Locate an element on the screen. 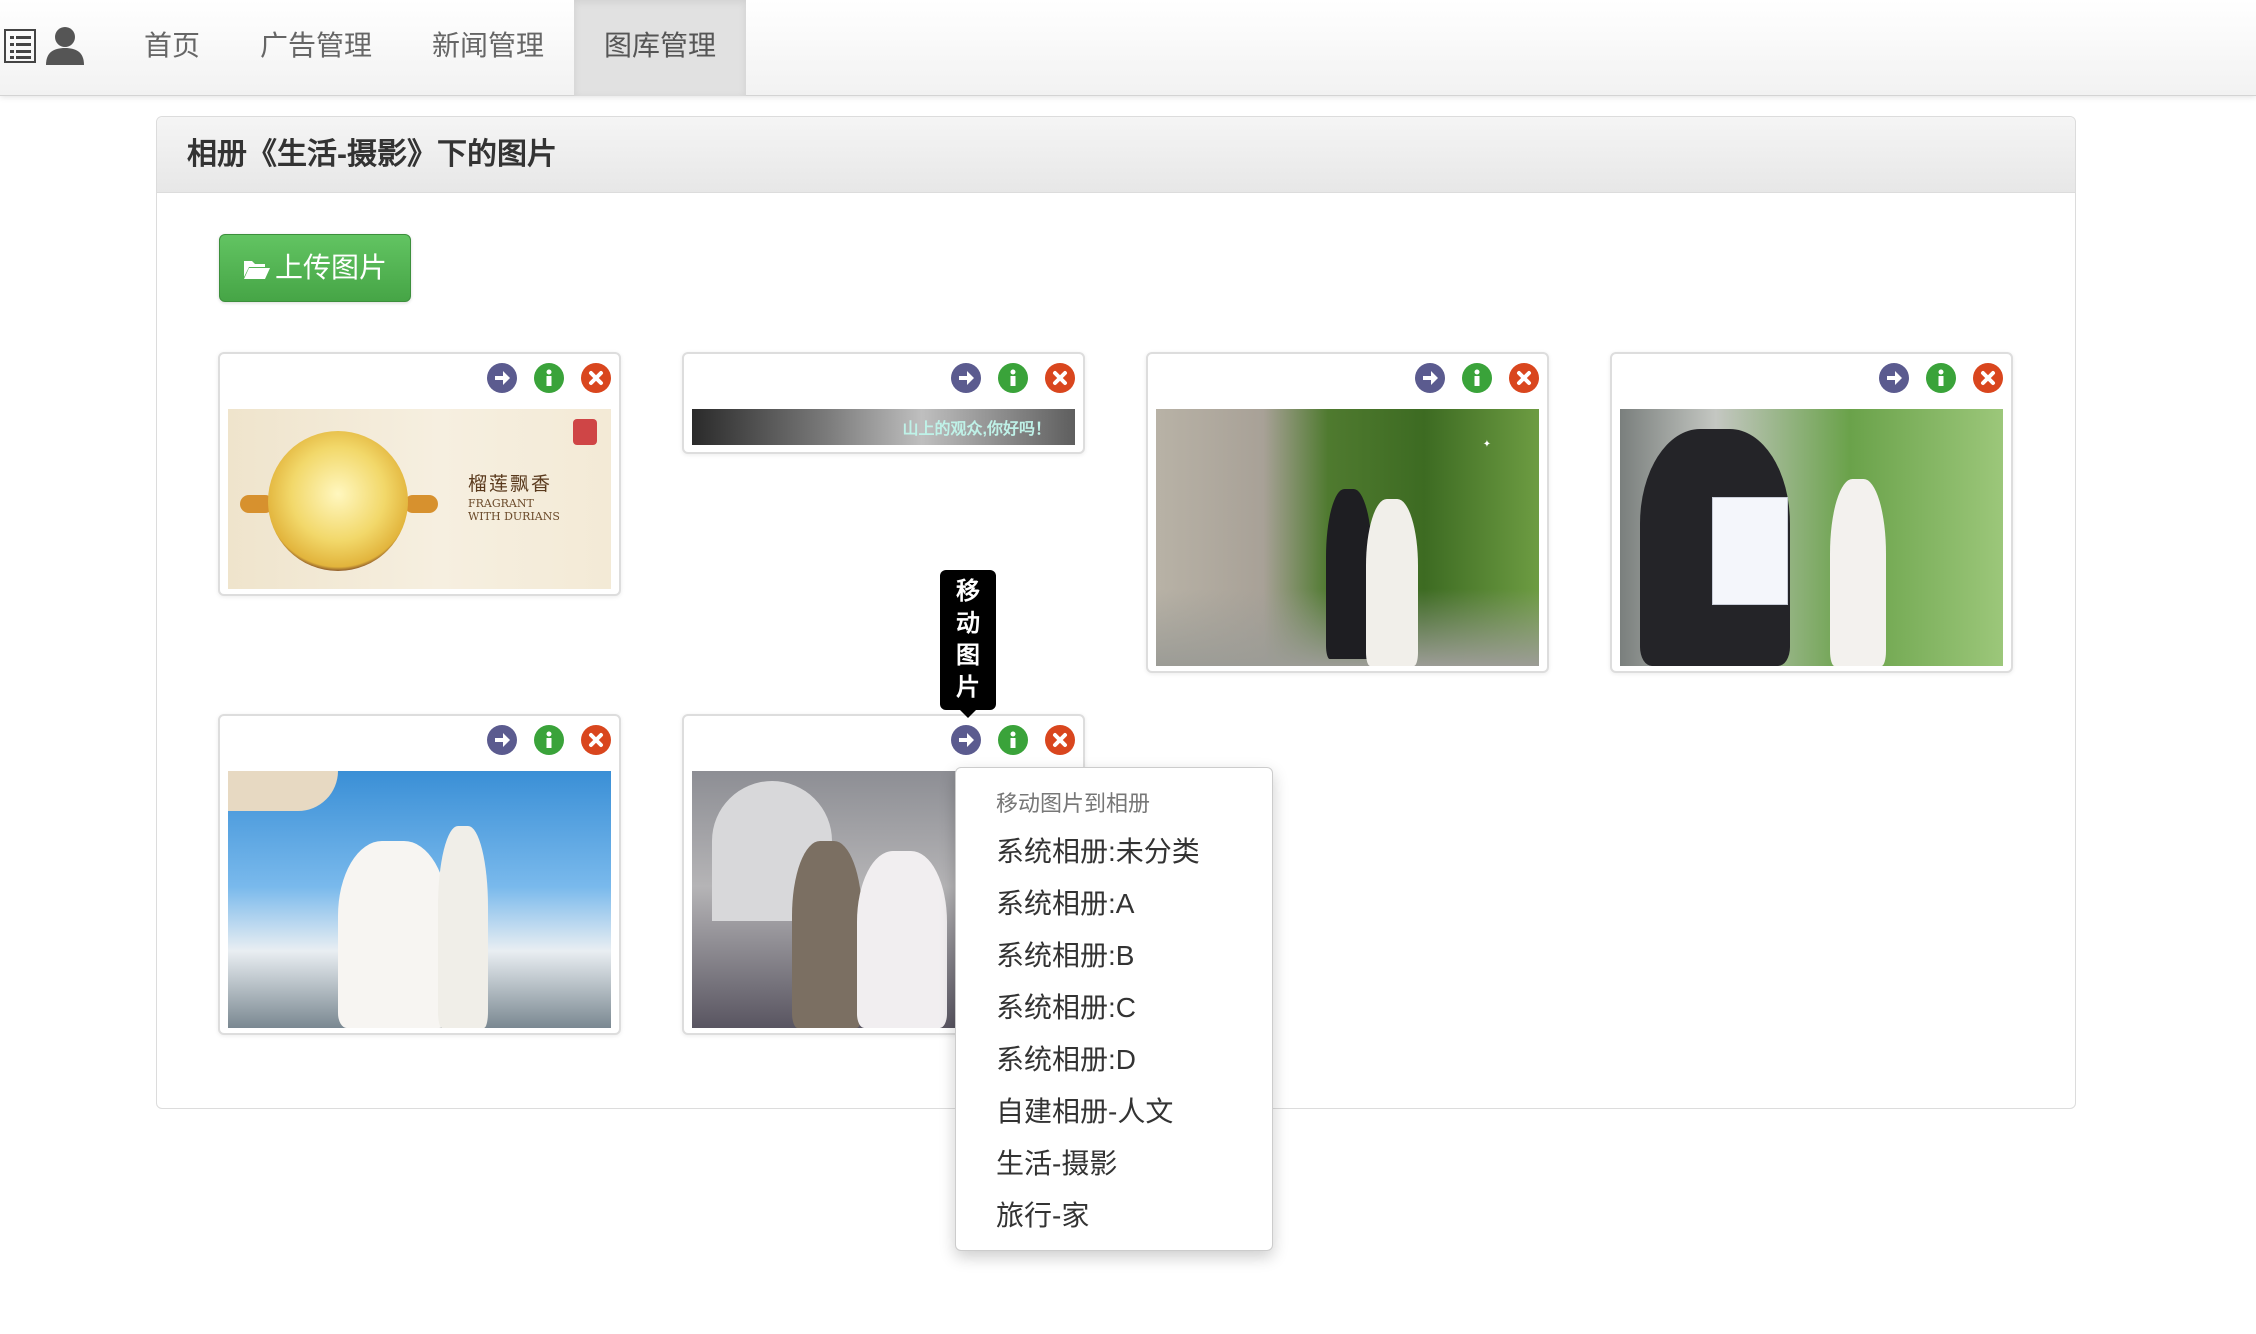 The width and height of the screenshot is (2256, 1334). photo-caption-en-line: FRAGRANT is located at coordinates (501, 503).